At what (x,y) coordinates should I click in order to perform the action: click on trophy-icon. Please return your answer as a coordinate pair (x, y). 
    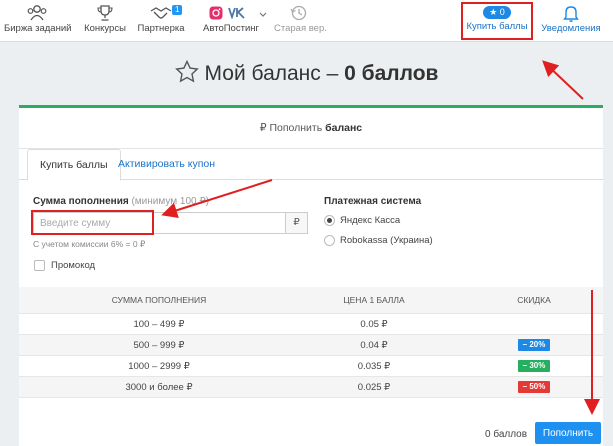
    Looking at the image, I should click on (105, 13).